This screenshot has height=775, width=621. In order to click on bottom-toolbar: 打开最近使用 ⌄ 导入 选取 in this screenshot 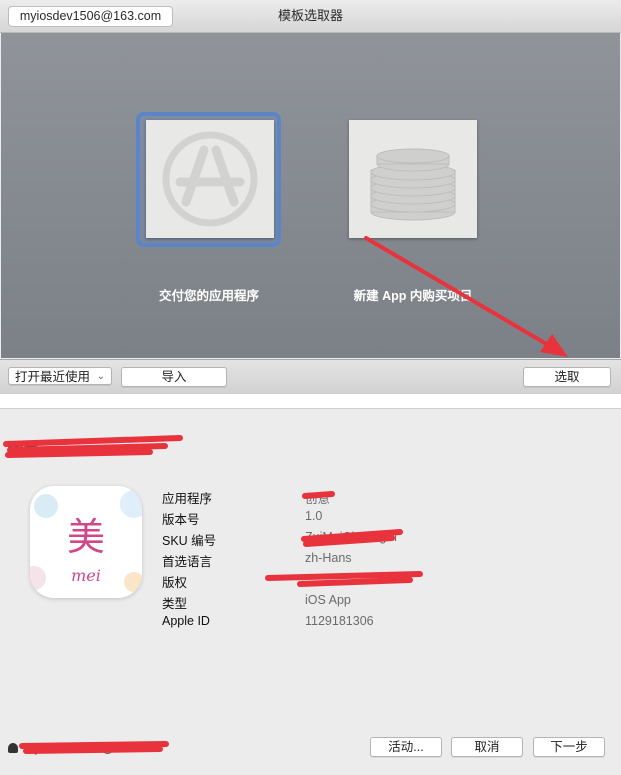, I will do `click(310, 376)`.